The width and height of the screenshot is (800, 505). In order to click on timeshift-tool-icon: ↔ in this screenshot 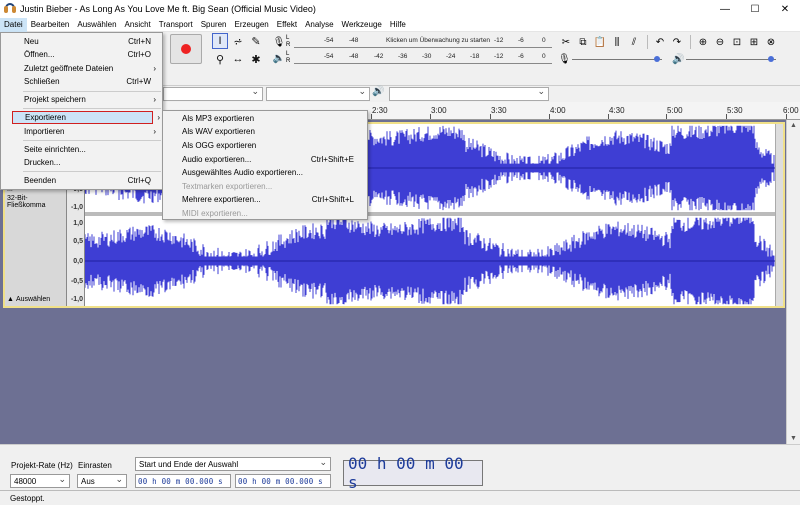, I will do `click(238, 59)`.